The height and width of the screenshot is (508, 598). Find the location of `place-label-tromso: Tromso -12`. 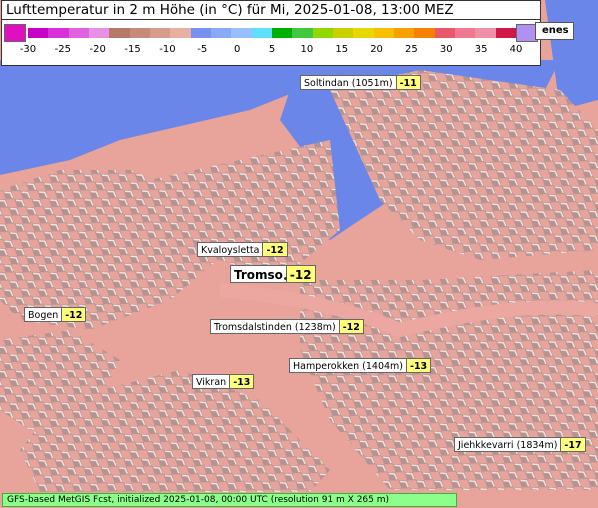

place-label-tromso: Tromso -12 is located at coordinates (273, 274).